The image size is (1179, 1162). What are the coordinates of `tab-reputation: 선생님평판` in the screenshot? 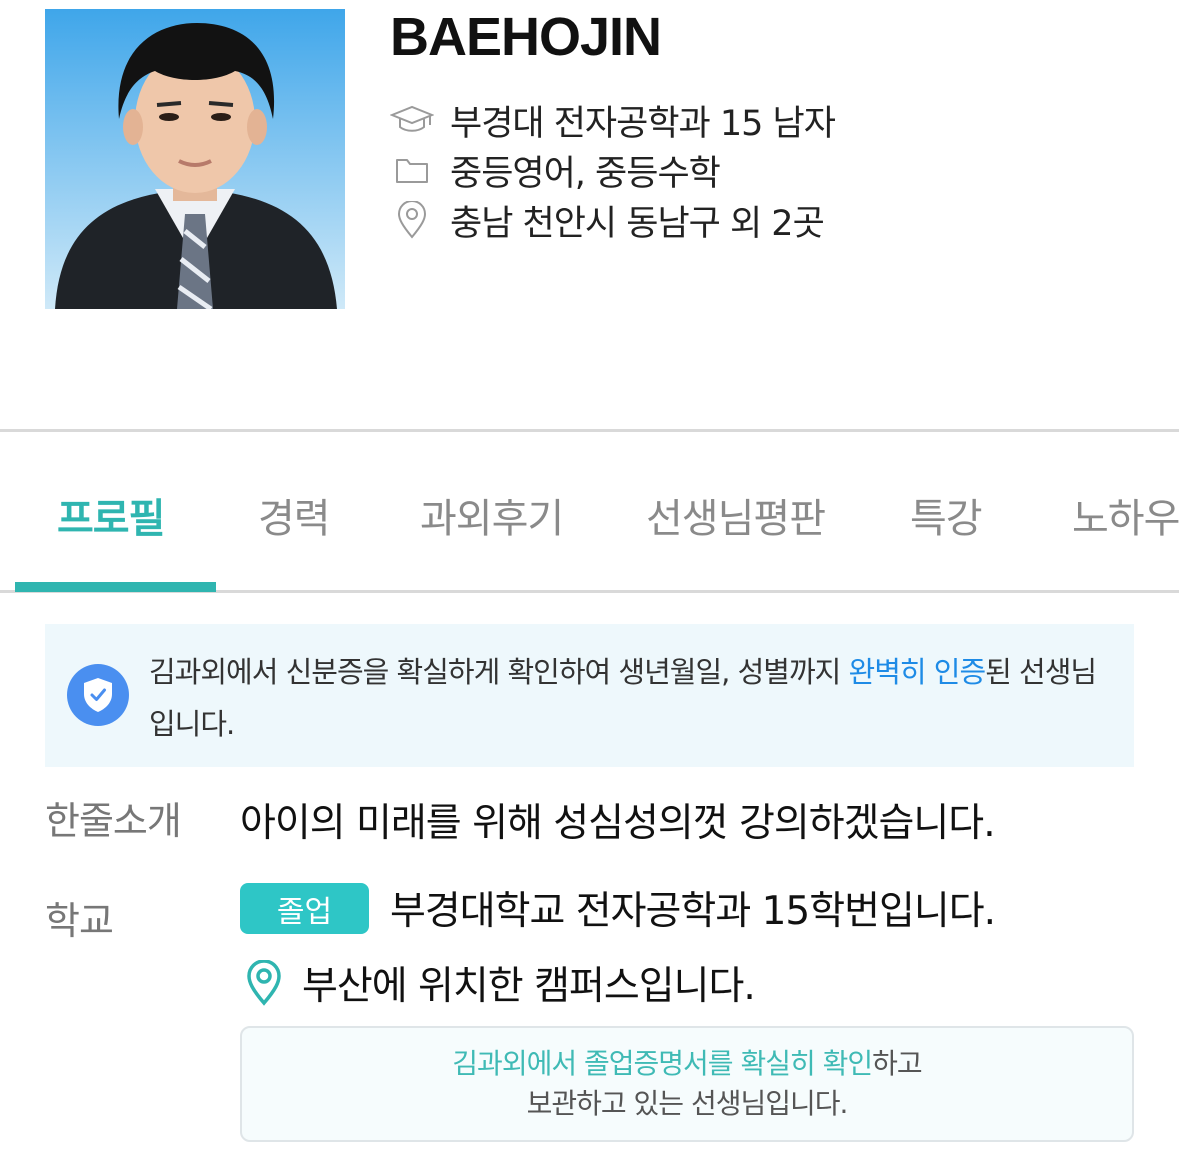 It's located at (736, 515).